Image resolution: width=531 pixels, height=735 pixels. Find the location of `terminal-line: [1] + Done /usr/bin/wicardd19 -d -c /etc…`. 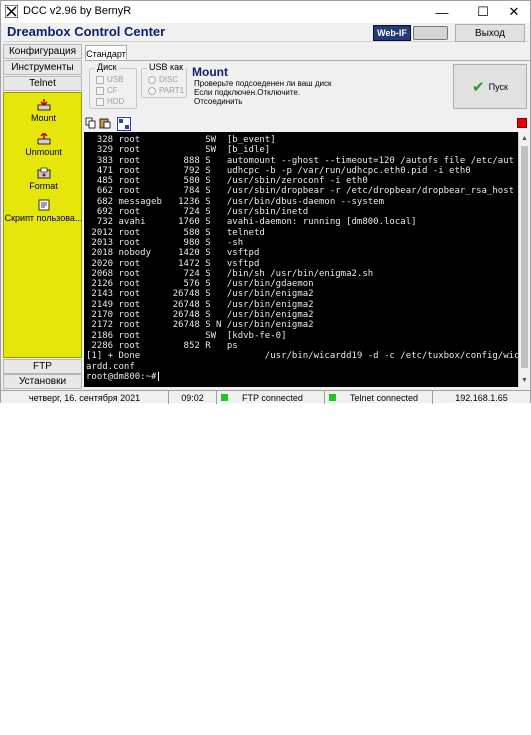

terminal-line: [1] + Done /usr/bin/wicardd19 -d -c /etc… is located at coordinates (302, 356).